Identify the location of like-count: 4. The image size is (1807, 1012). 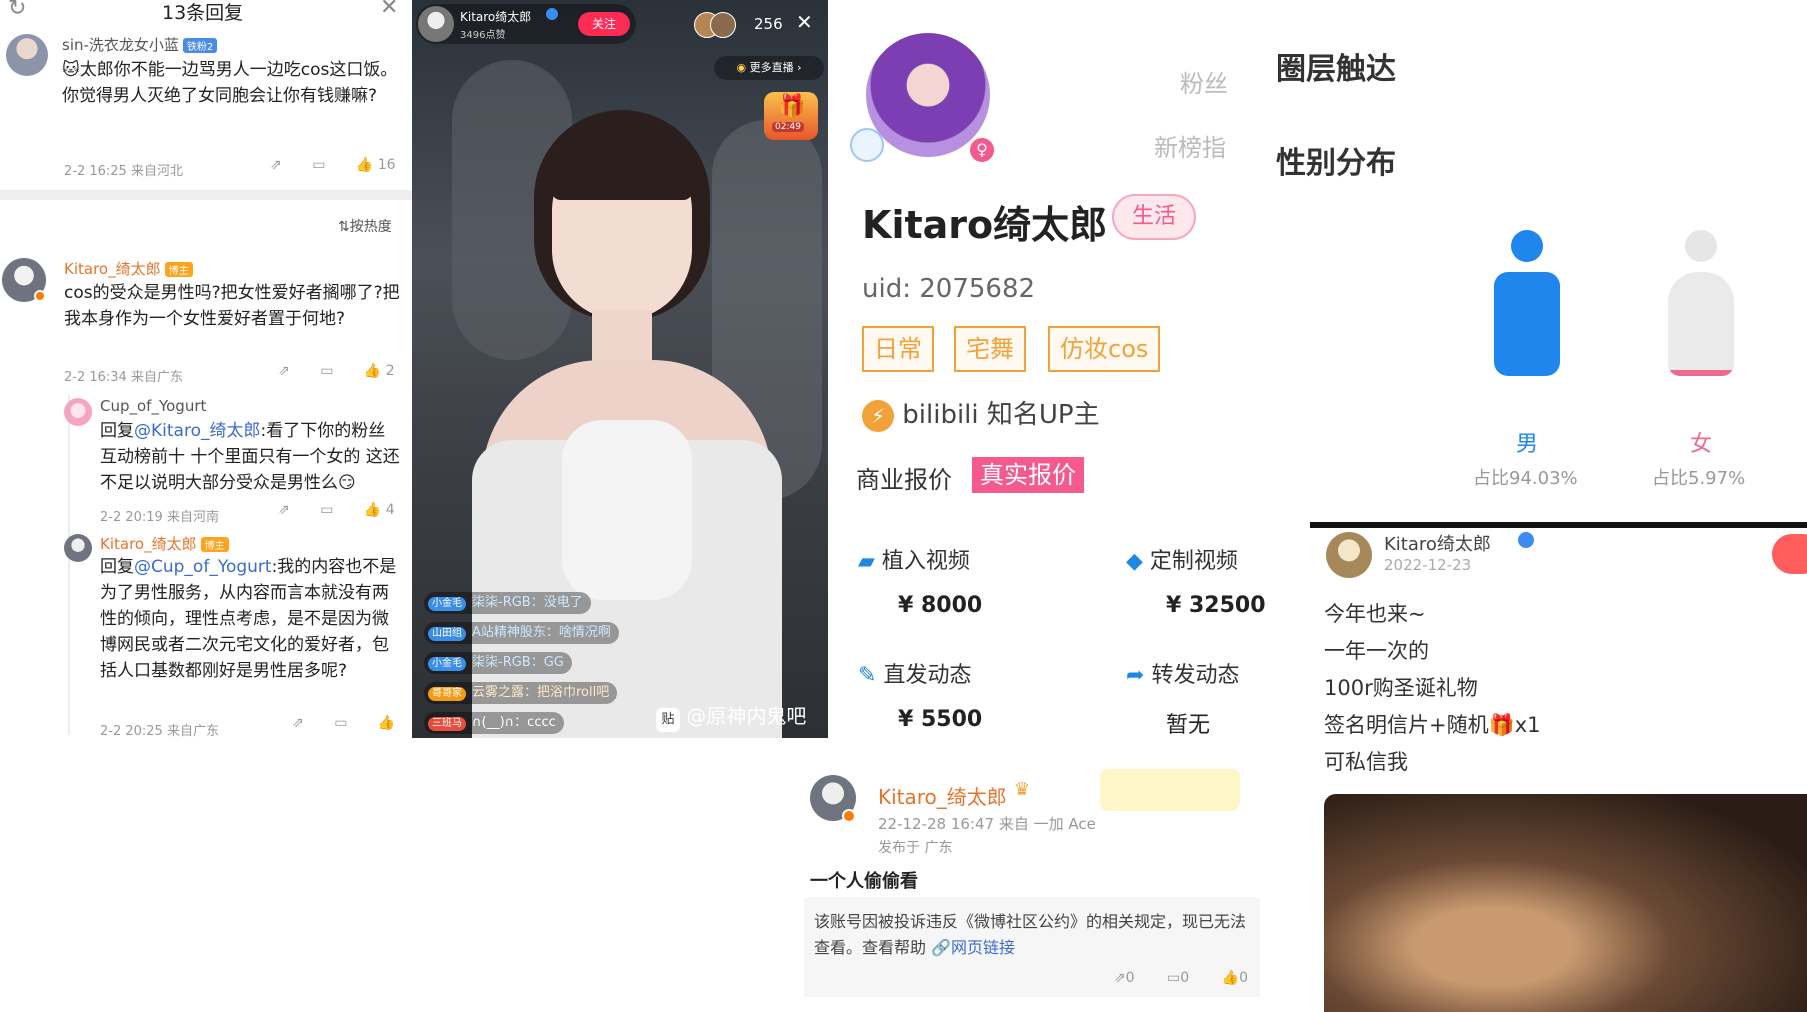
(390, 510).